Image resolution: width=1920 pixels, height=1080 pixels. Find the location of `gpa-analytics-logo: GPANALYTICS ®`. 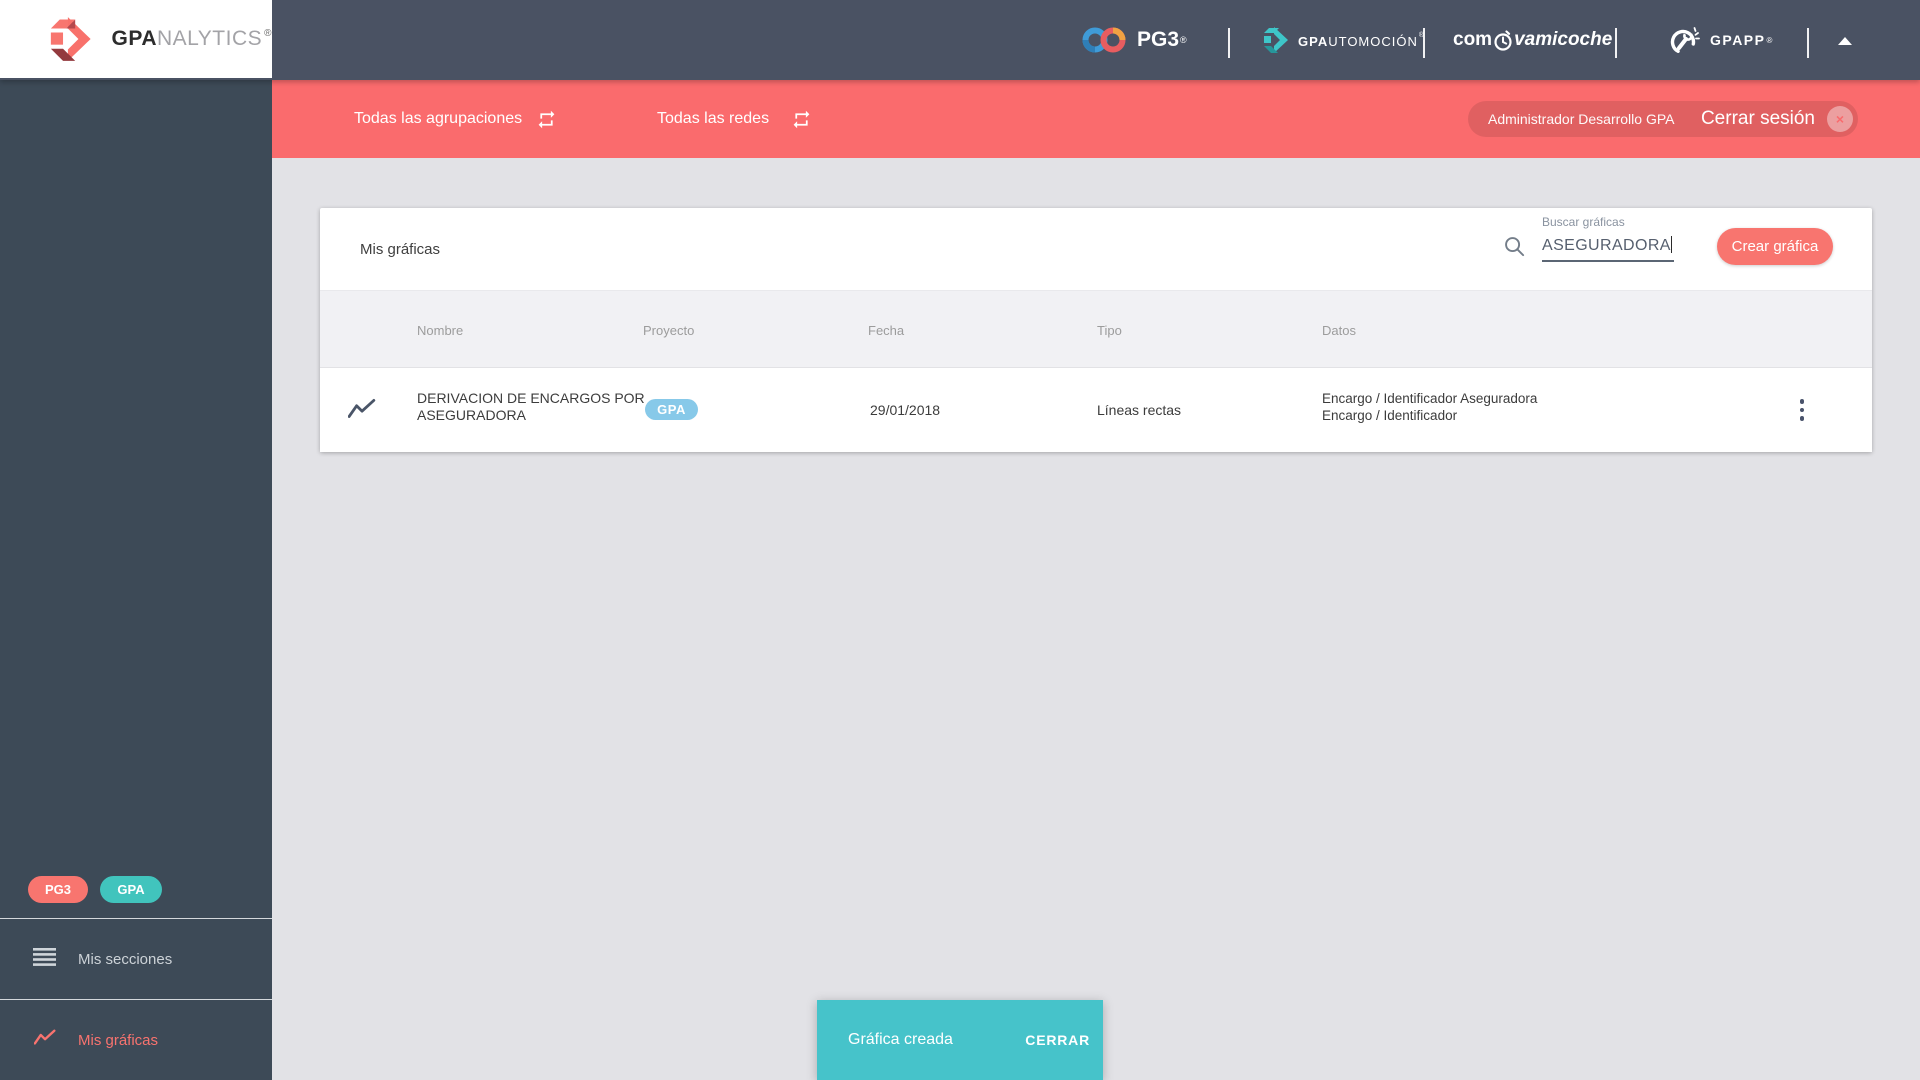

gpa-analytics-logo: GPANALYTICS ® is located at coordinates (136, 39).